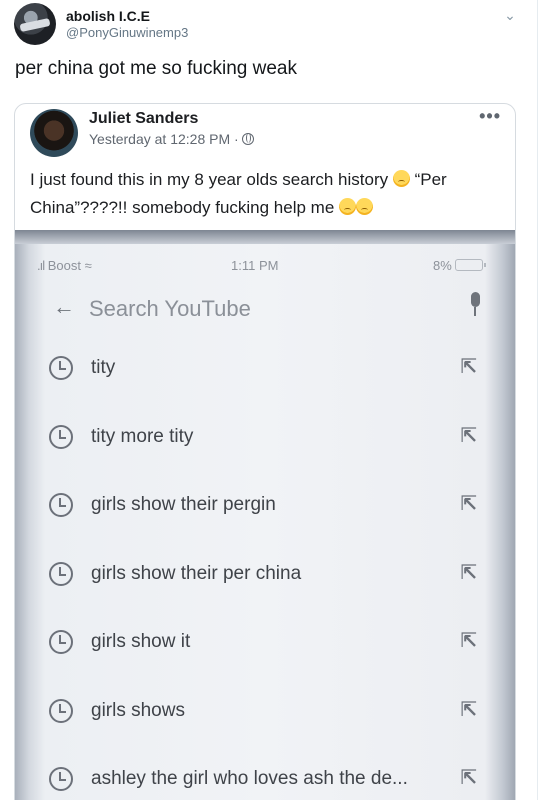 The height and width of the screenshot is (800, 538). I want to click on status-time: 1:11 PM, so click(255, 265).